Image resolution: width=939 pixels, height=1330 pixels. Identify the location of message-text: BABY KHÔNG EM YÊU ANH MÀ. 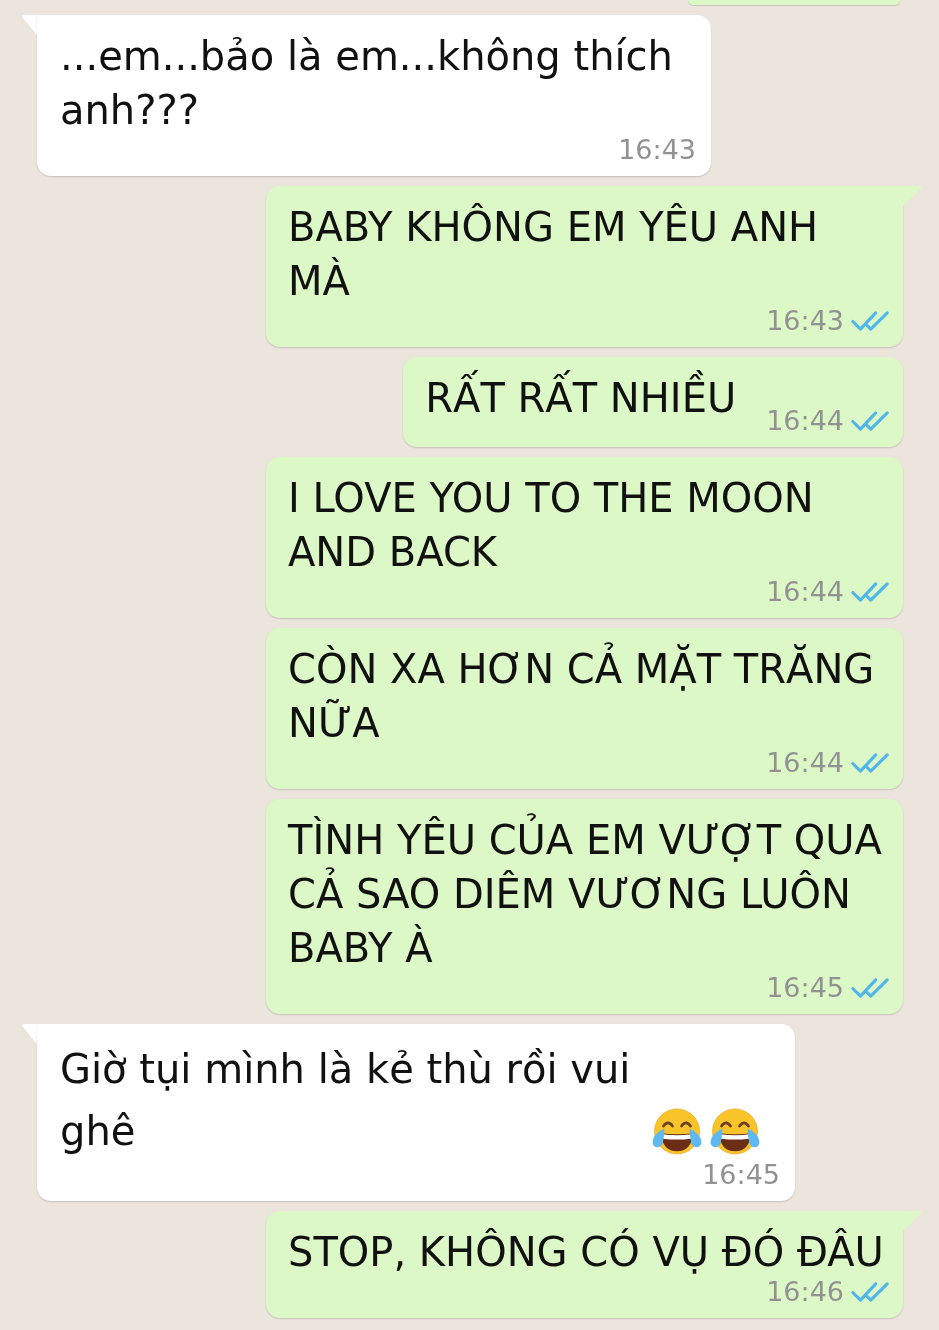
(553, 254).